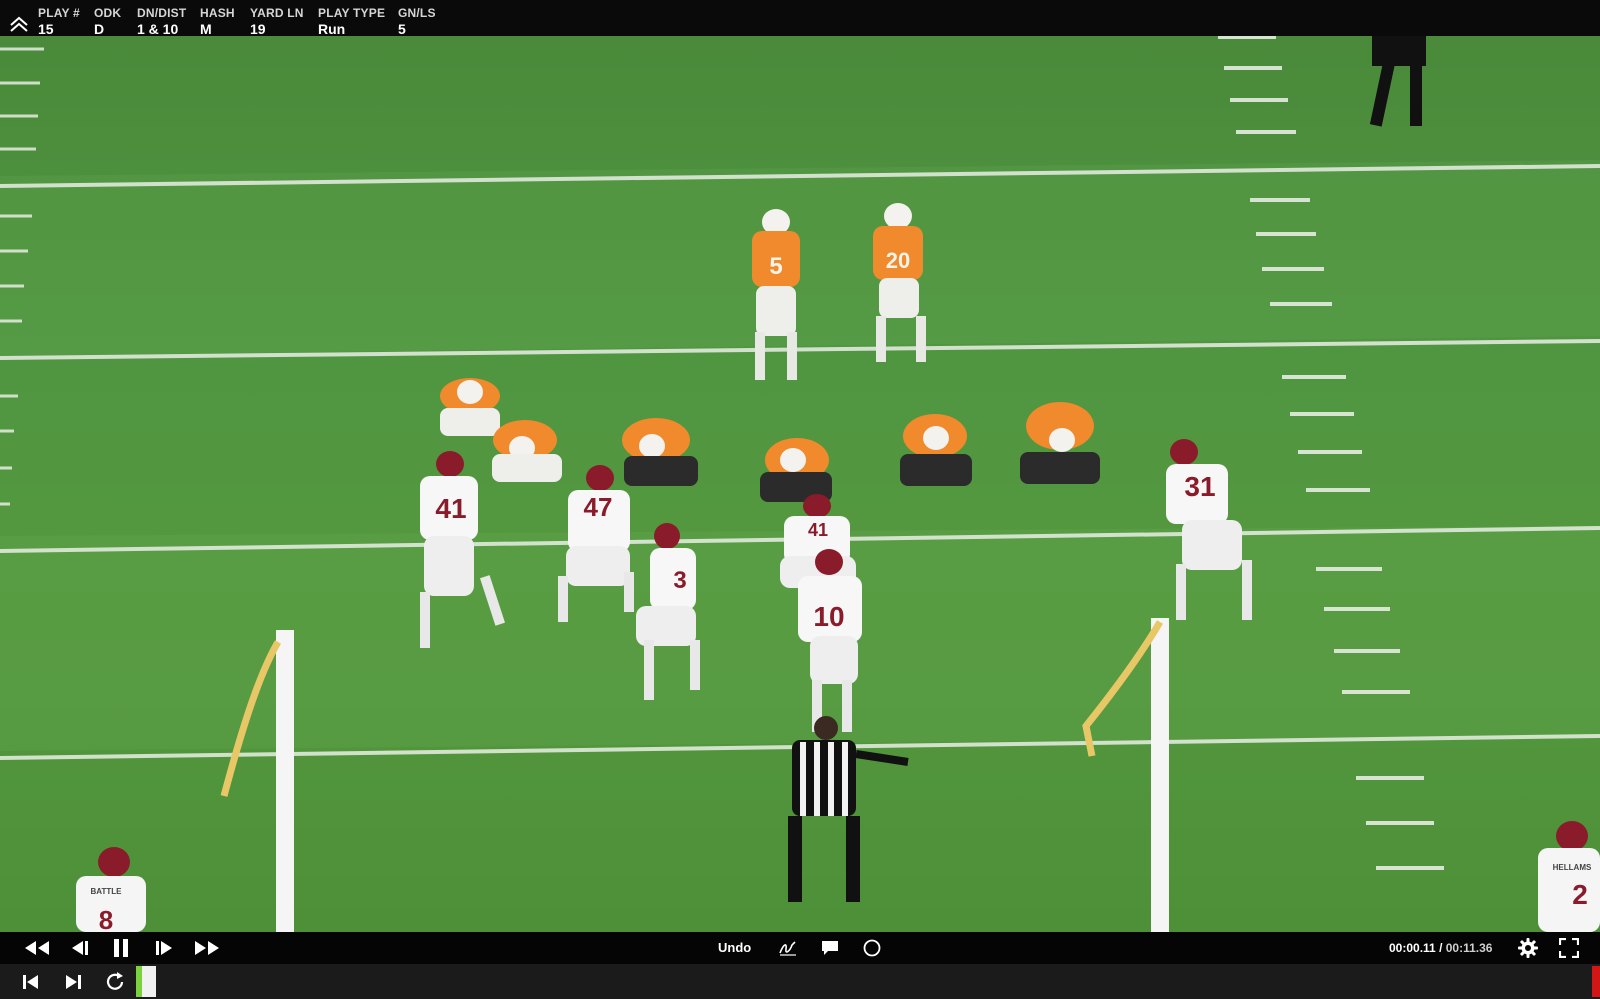 This screenshot has width=1600, height=999. What do you see at coordinates (828, 616) in the screenshot?
I see `jersey-number: 10` at bounding box center [828, 616].